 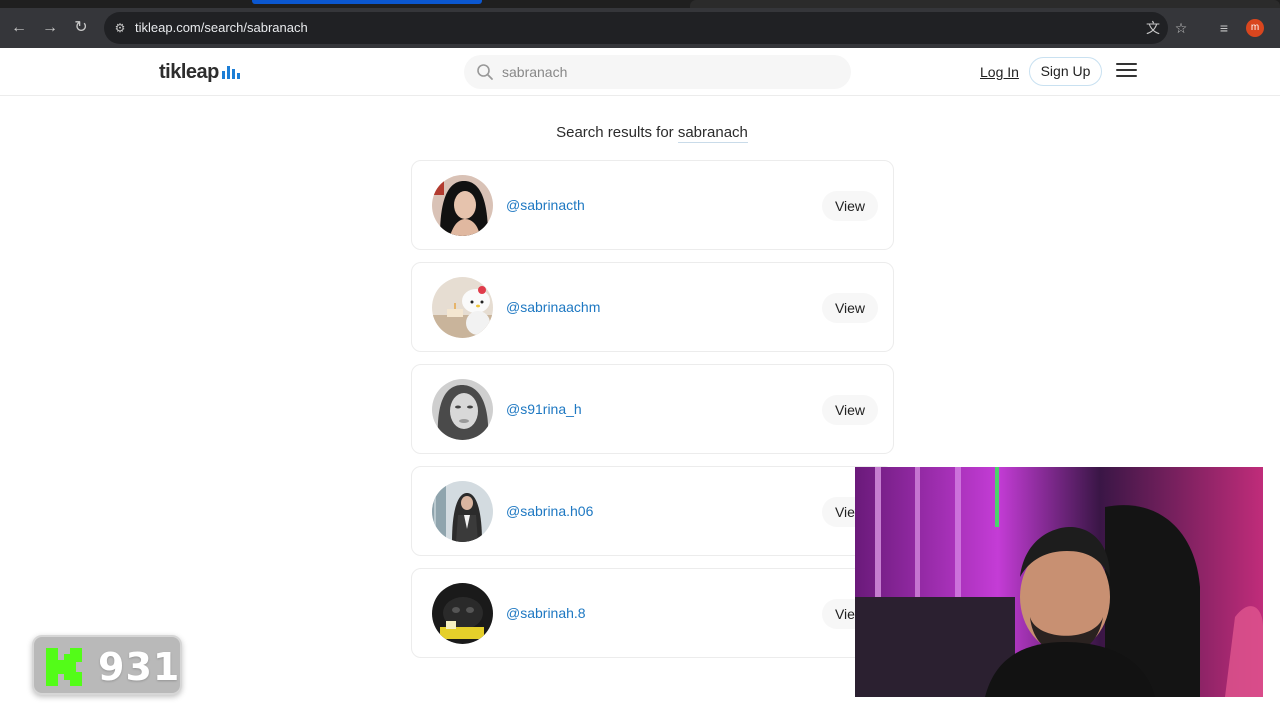 I want to click on username-link: @sabrinaachm, so click(x=553, y=307).